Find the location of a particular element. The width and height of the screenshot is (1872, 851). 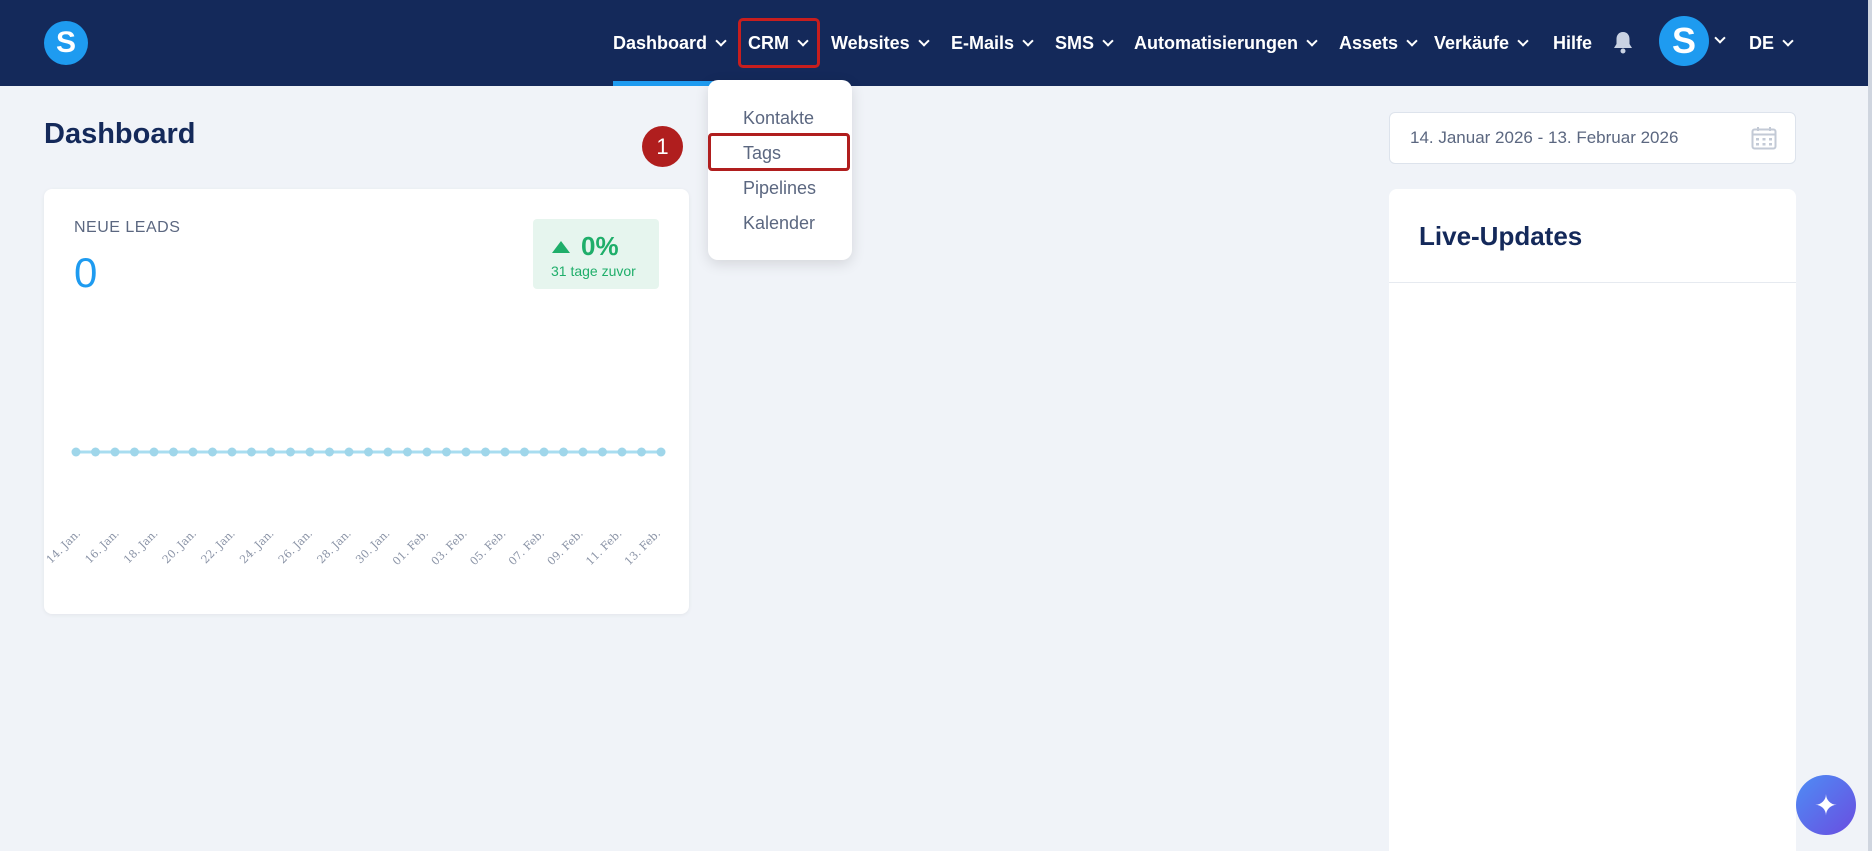

nav-item-emails: E-Mails is located at coordinates (992, 43).